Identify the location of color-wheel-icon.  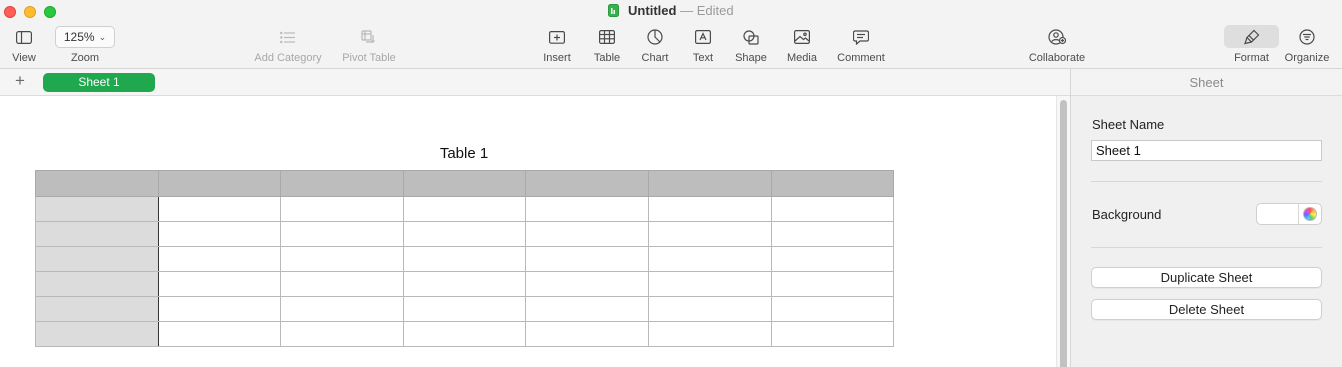
(1310, 214).